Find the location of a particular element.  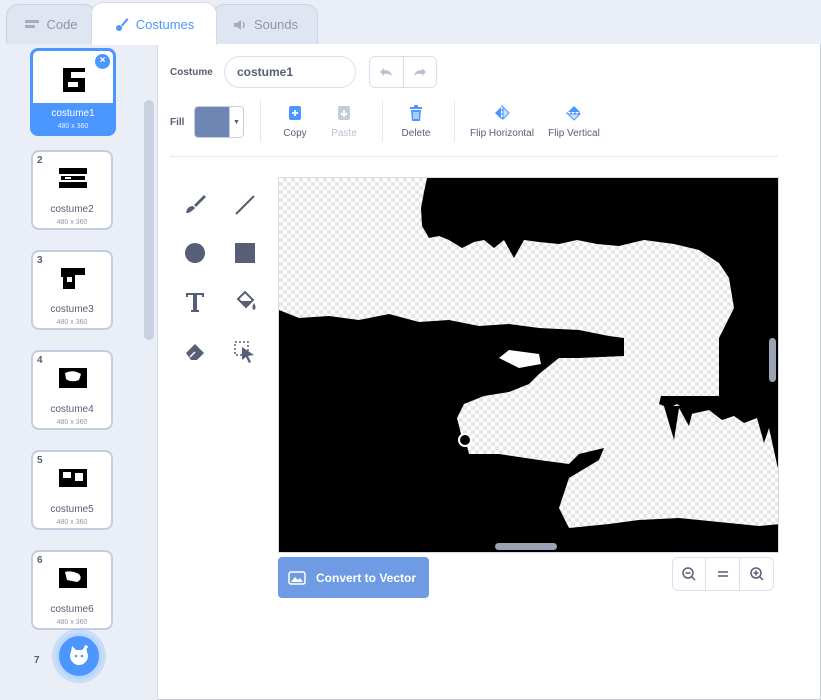

equals-icon is located at coordinates (722, 574).